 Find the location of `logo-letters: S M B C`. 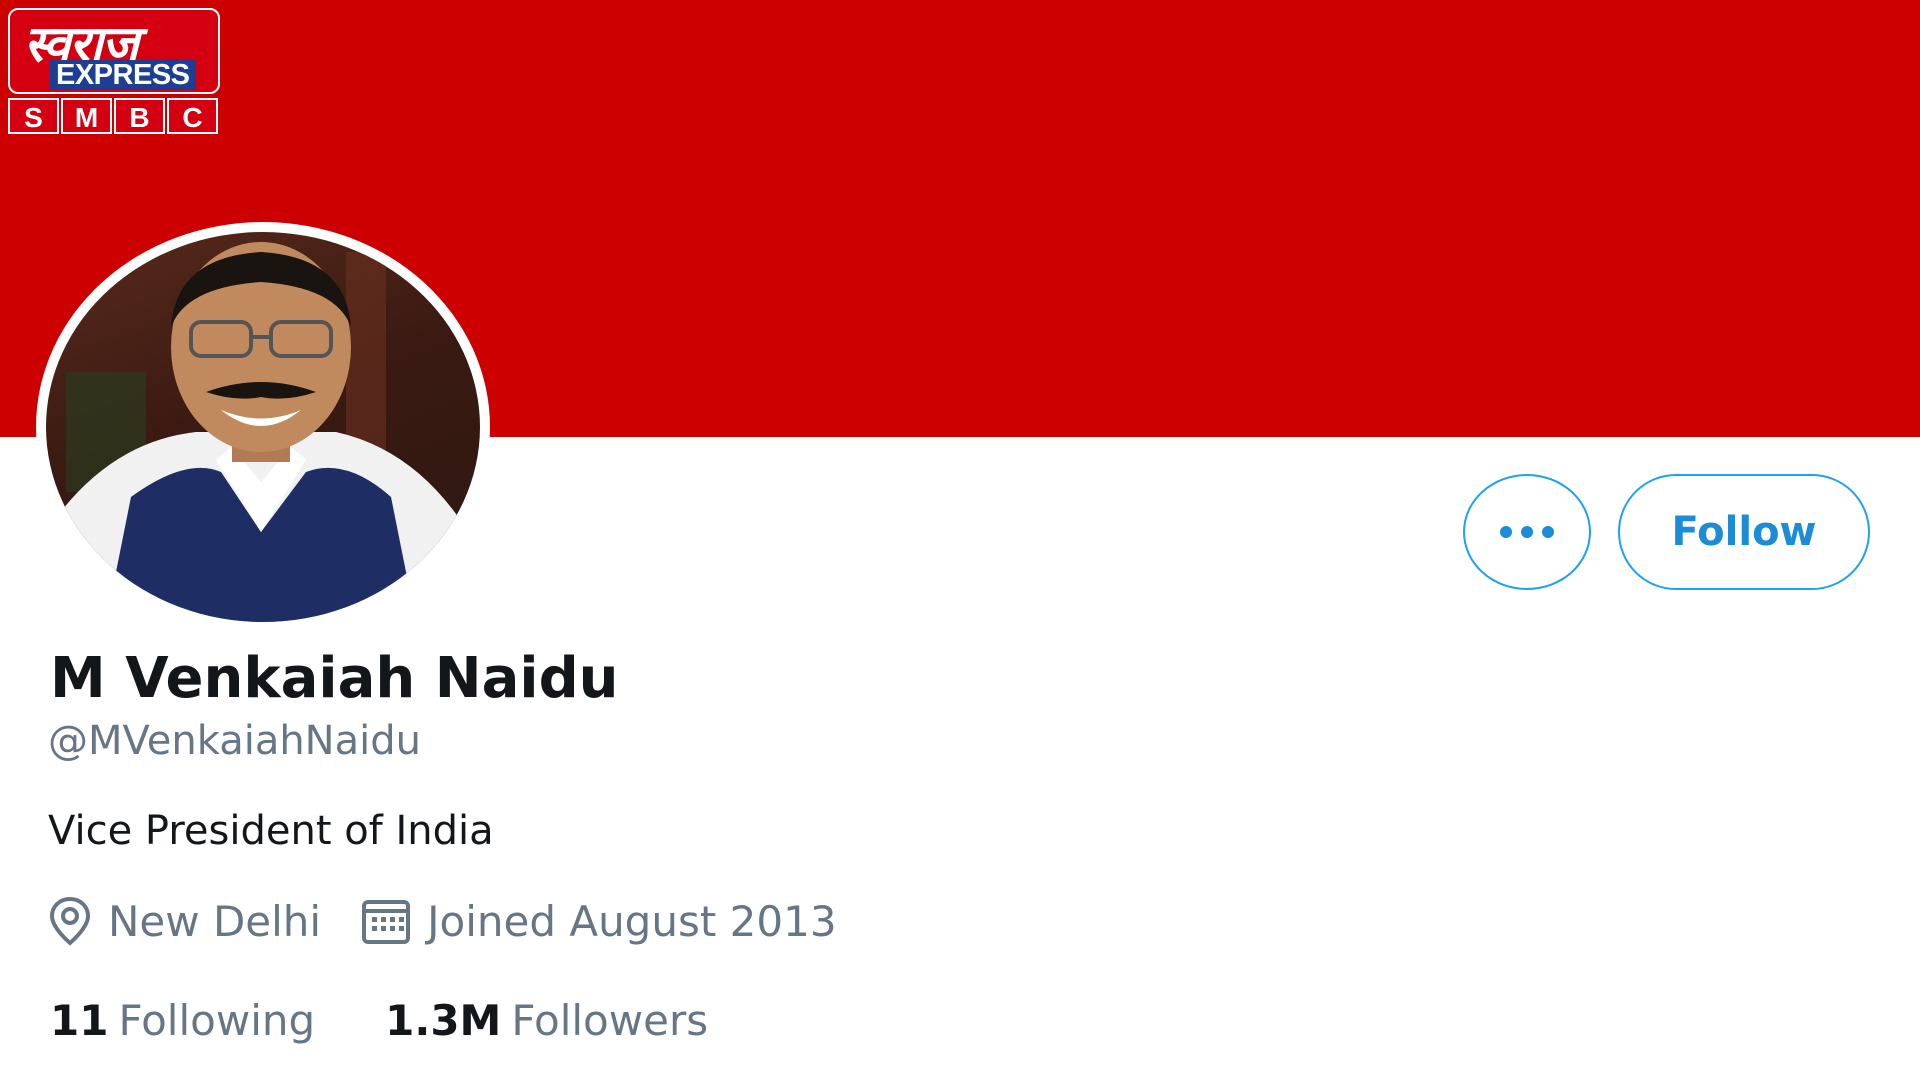

logo-letters: S M B C is located at coordinates (114, 116).